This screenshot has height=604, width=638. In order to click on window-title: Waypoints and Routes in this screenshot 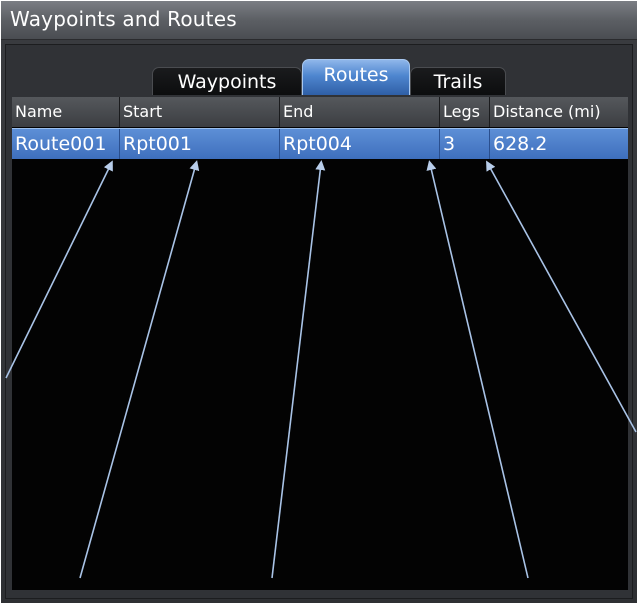, I will do `click(123, 19)`.